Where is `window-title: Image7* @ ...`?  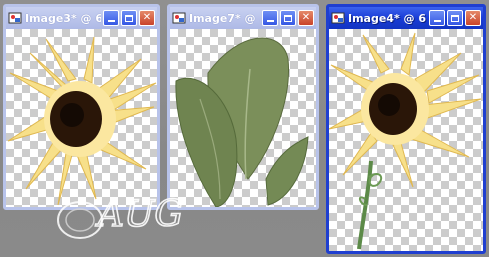 window-title: Image7* @ ... is located at coordinates (224, 18).